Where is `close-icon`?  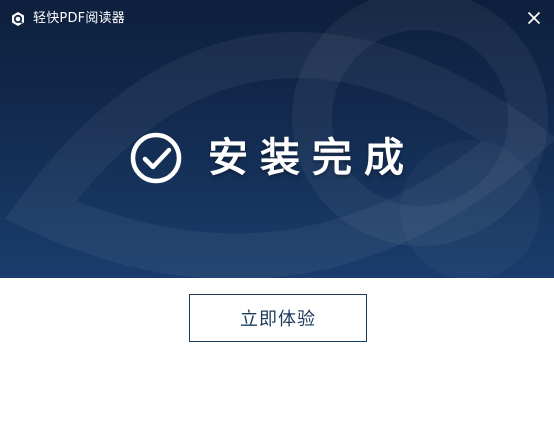 close-icon is located at coordinates (534, 18).